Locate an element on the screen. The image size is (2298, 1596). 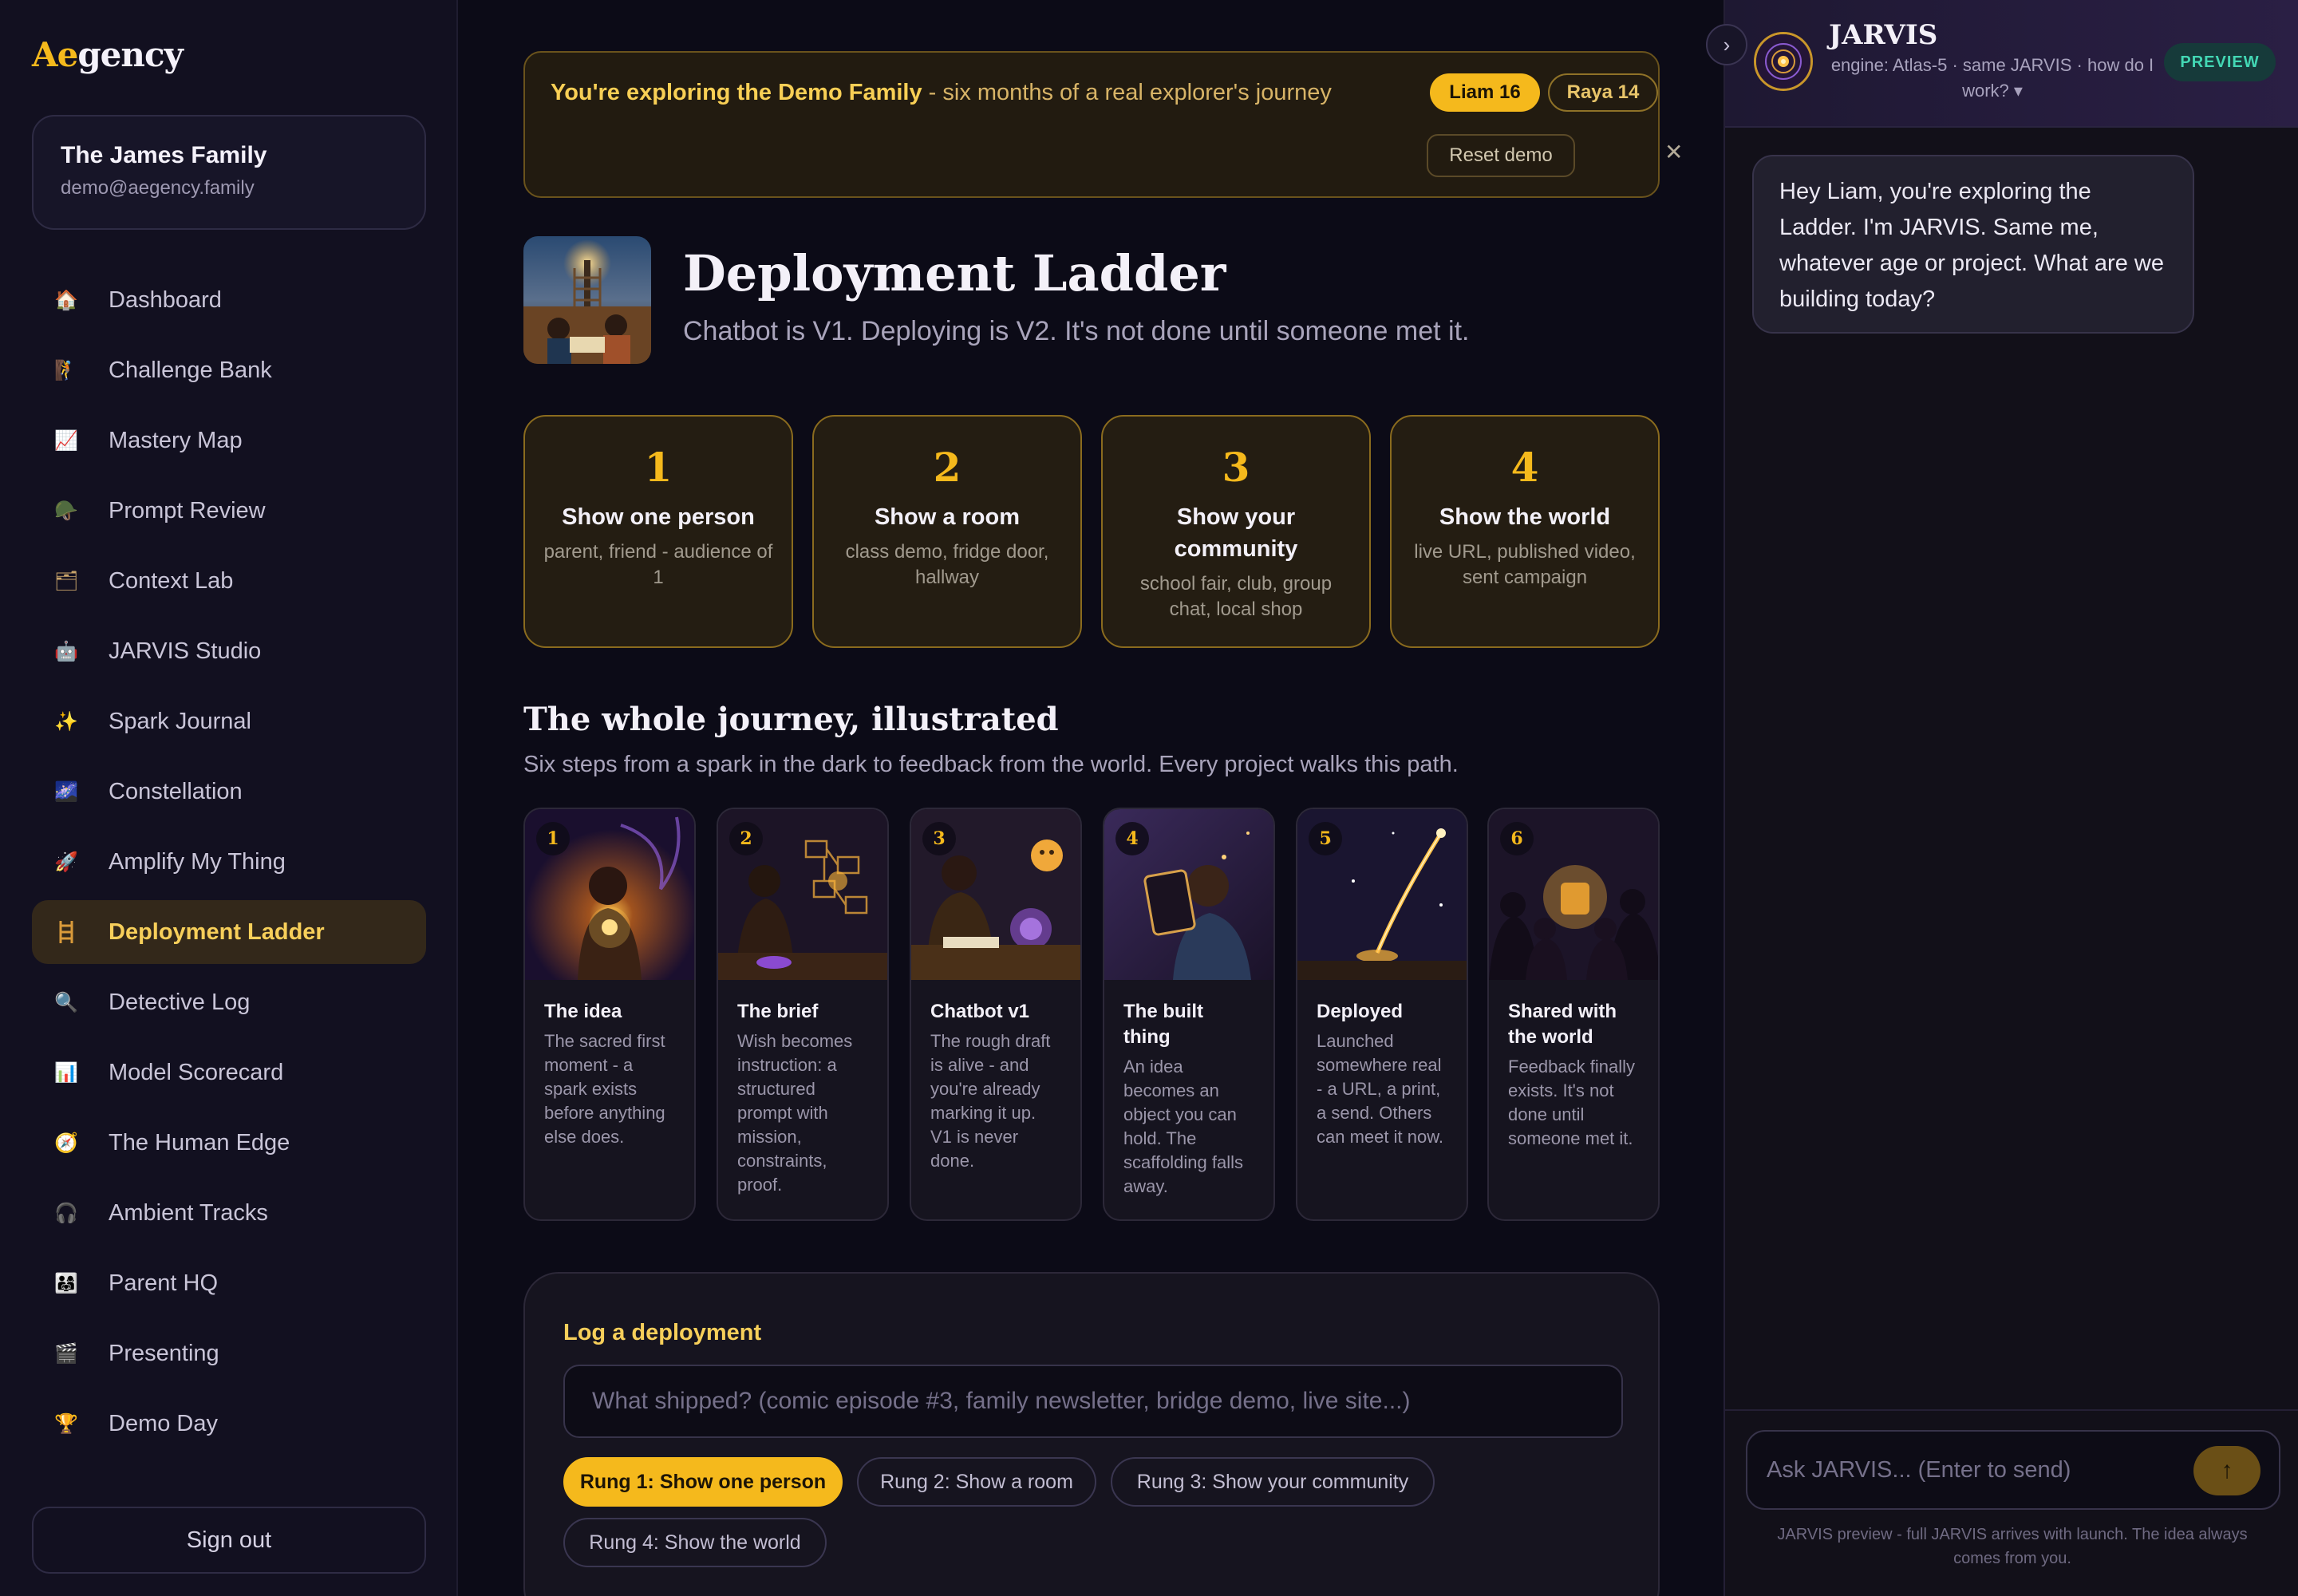
rung-description: parent, friend - audience of 1 is located at coordinates (658, 564).